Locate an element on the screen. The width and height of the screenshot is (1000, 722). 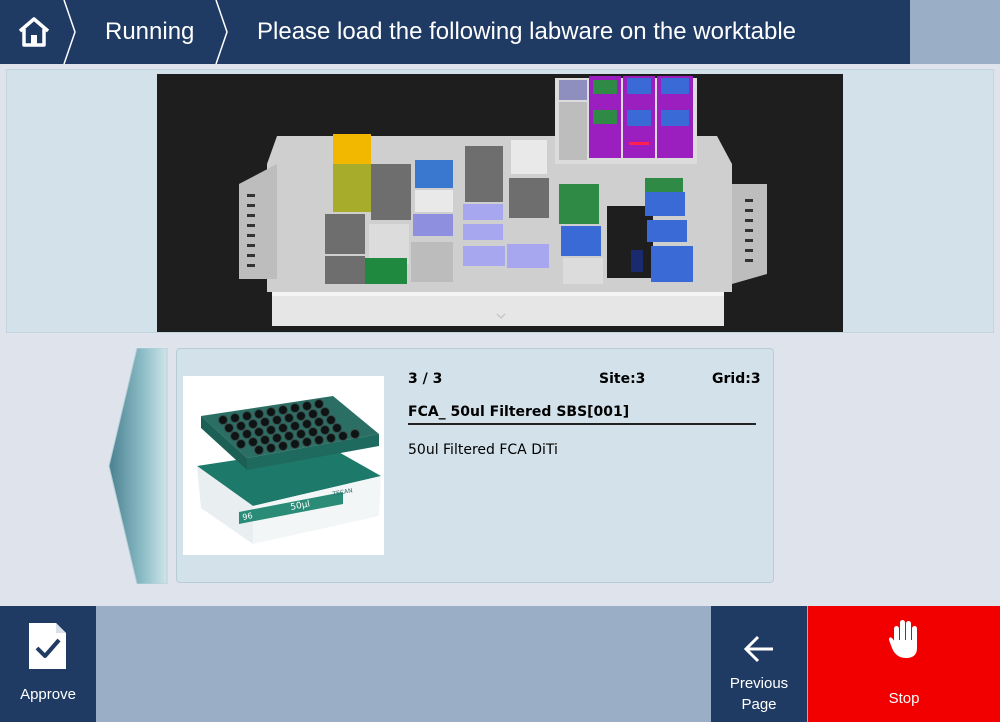
approve-checkbox-icon is located at coordinates (47, 646).